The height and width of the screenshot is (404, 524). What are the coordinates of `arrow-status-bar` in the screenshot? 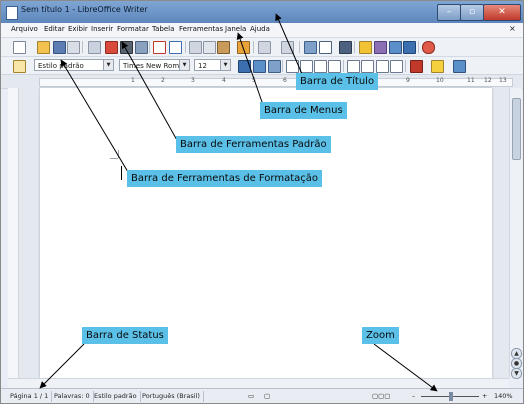 It's located at (62, 366).